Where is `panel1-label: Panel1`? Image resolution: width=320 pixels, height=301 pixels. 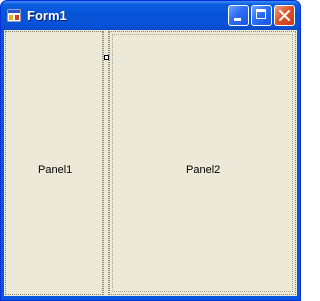 panel1-label: Panel1 is located at coordinates (55, 170).